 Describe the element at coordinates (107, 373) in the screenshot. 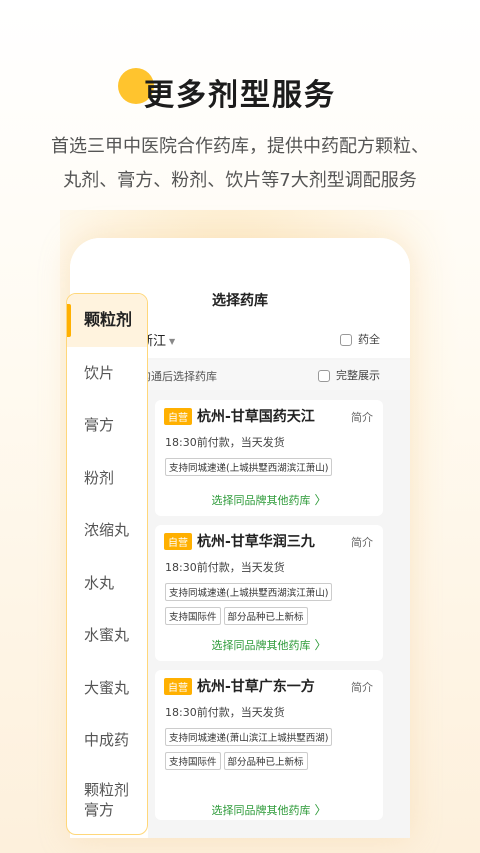

I see `sidebar-item-decoction-pieces: 饮片` at that location.